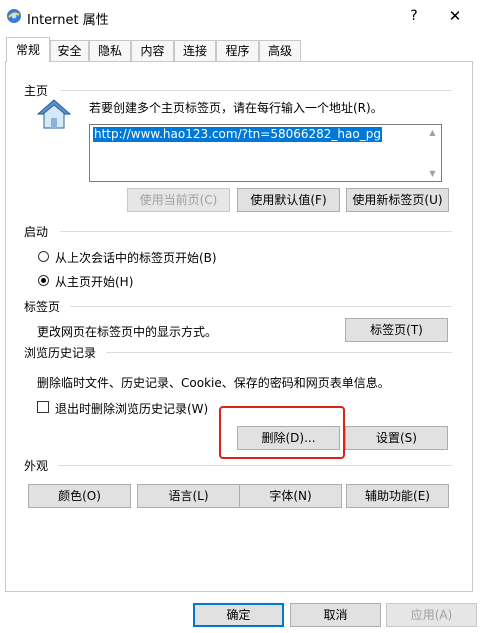 This screenshot has height=633, width=480. What do you see at coordinates (43, 407) in the screenshot?
I see `delete-on-exit-checkbox` at bounding box center [43, 407].